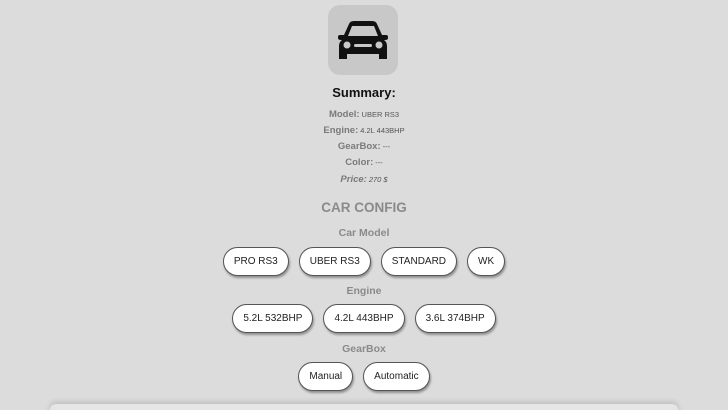 Image resolution: width=728 pixels, height=410 pixels. I want to click on car-icon, so click(363, 40).